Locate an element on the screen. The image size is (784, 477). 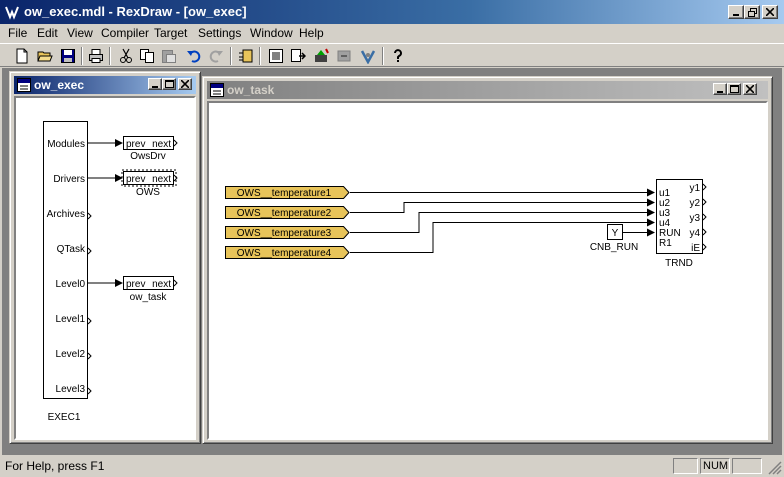
redo-button is located at coordinates (216, 56).